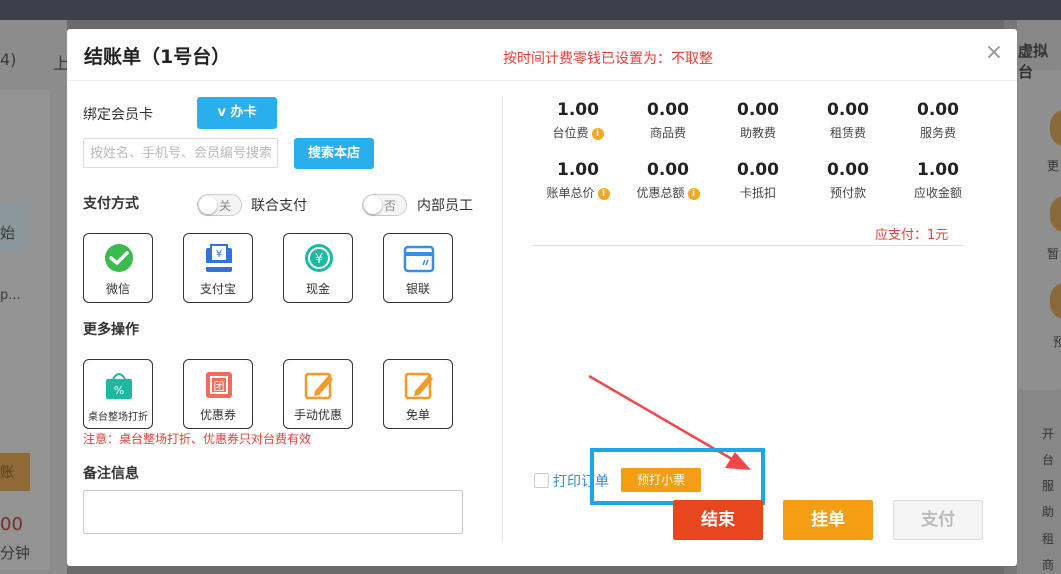 This screenshot has width=1061, height=574. I want to click on pay-cash-tile: ¥ 现金, so click(318, 268).